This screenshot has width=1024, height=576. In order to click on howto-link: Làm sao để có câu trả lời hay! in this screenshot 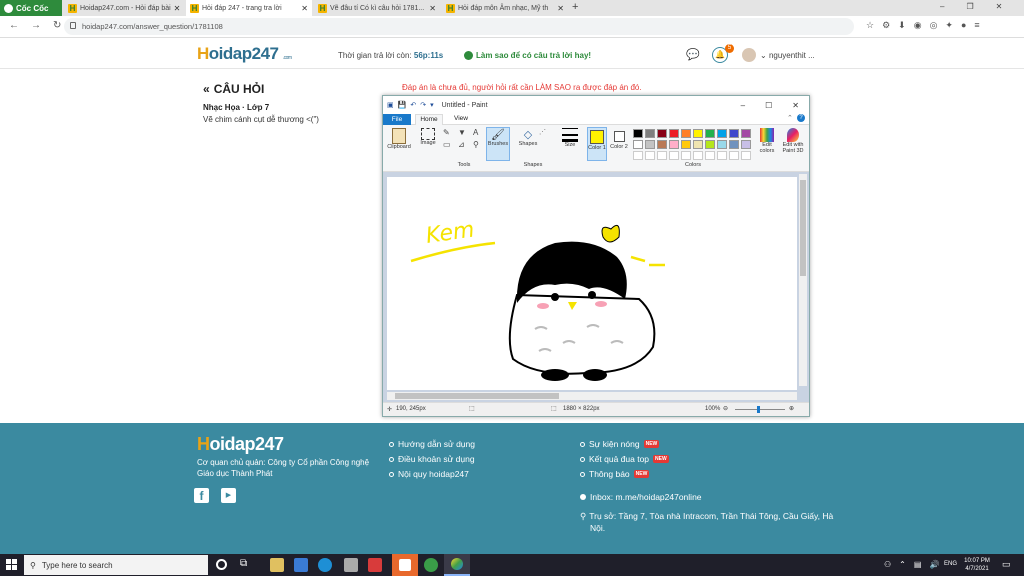, I will do `click(527, 55)`.